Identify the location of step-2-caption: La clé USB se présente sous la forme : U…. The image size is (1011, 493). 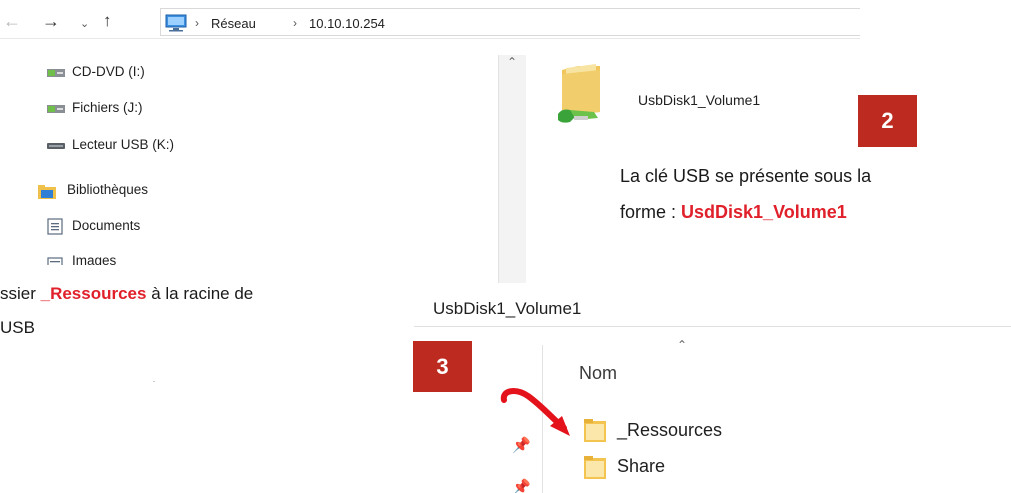
(745, 194).